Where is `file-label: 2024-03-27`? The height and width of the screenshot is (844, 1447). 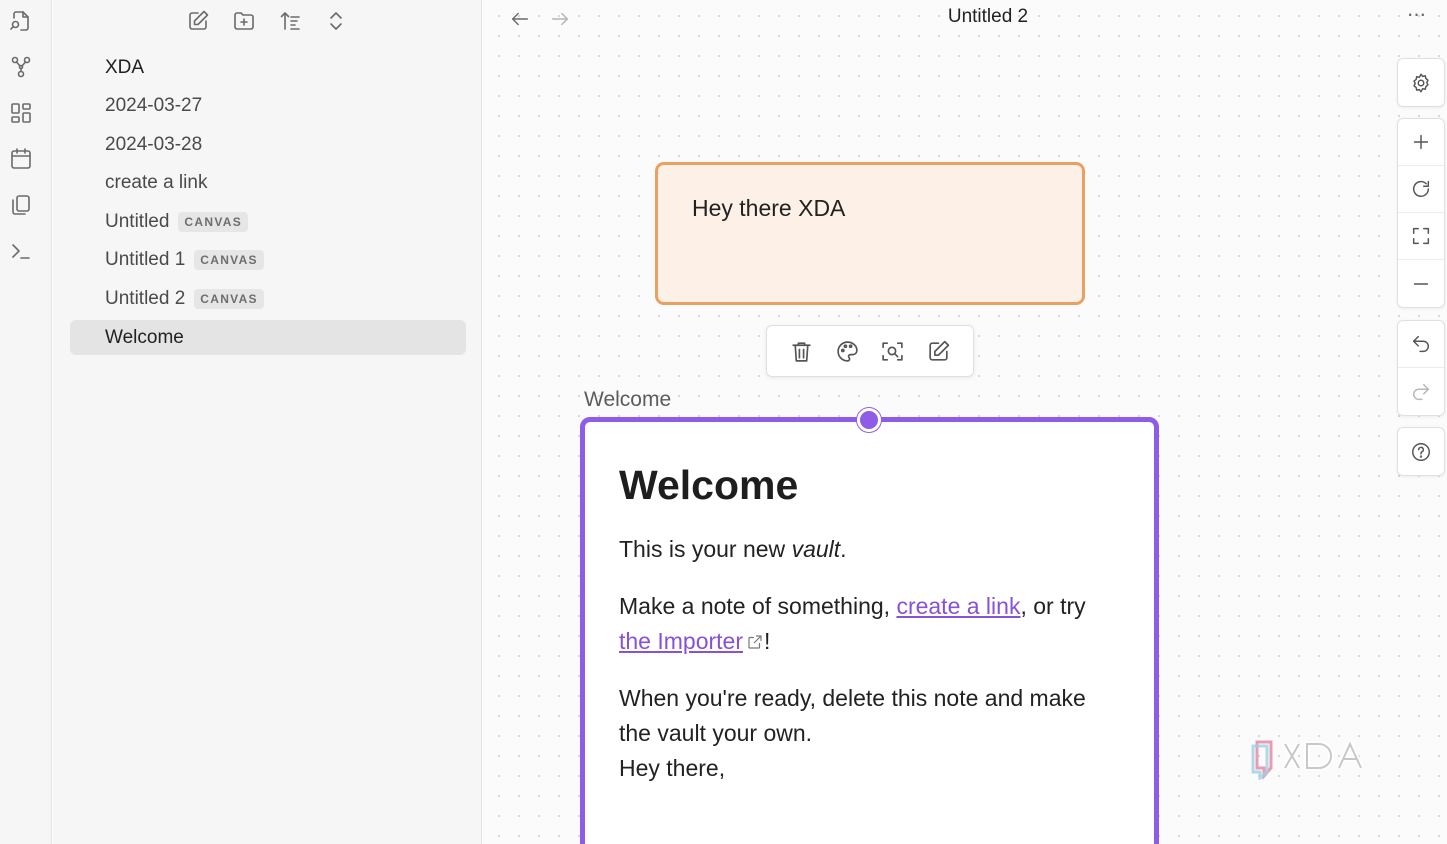 file-label: 2024-03-27 is located at coordinates (154, 106).